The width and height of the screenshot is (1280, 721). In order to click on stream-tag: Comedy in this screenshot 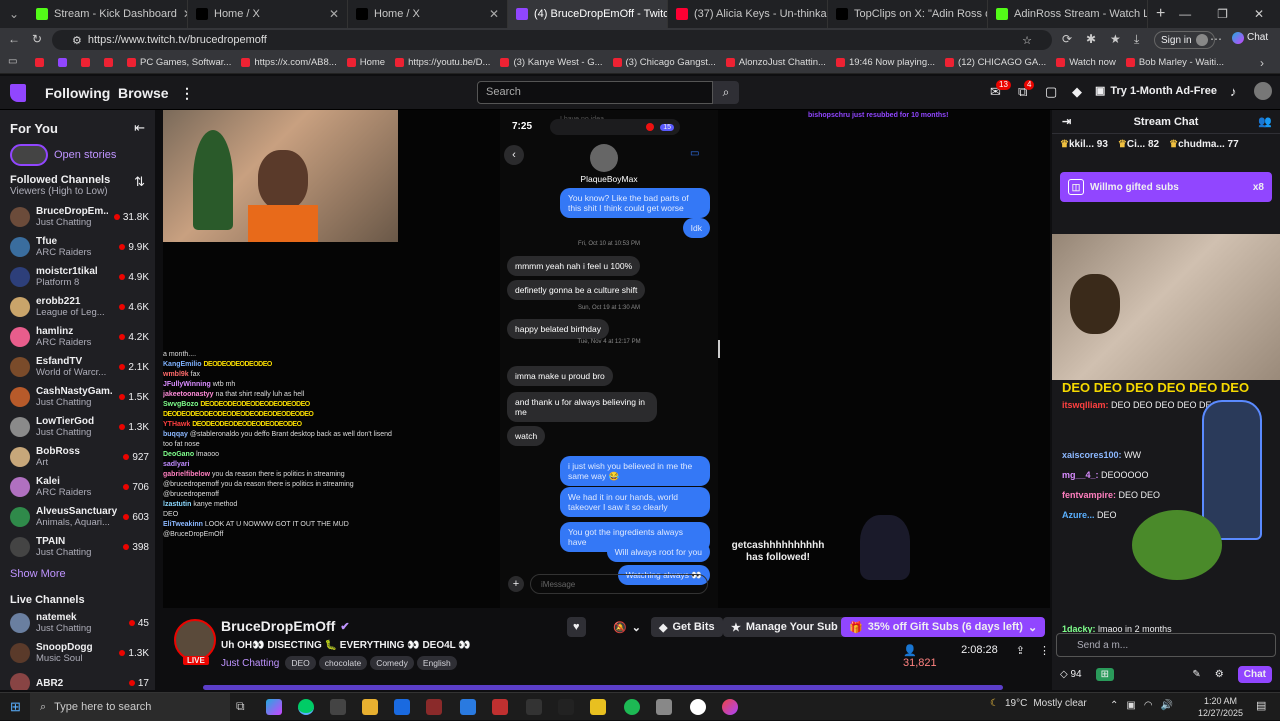, I will do `click(392, 663)`.